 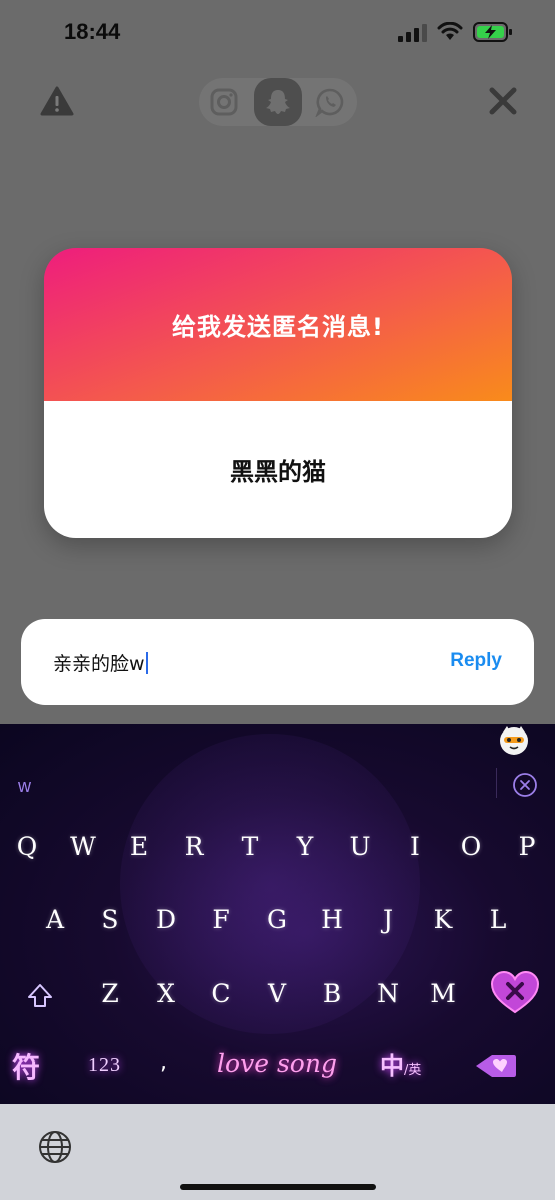 I want to click on enter-heart-icon, so click(x=496, y=1066).